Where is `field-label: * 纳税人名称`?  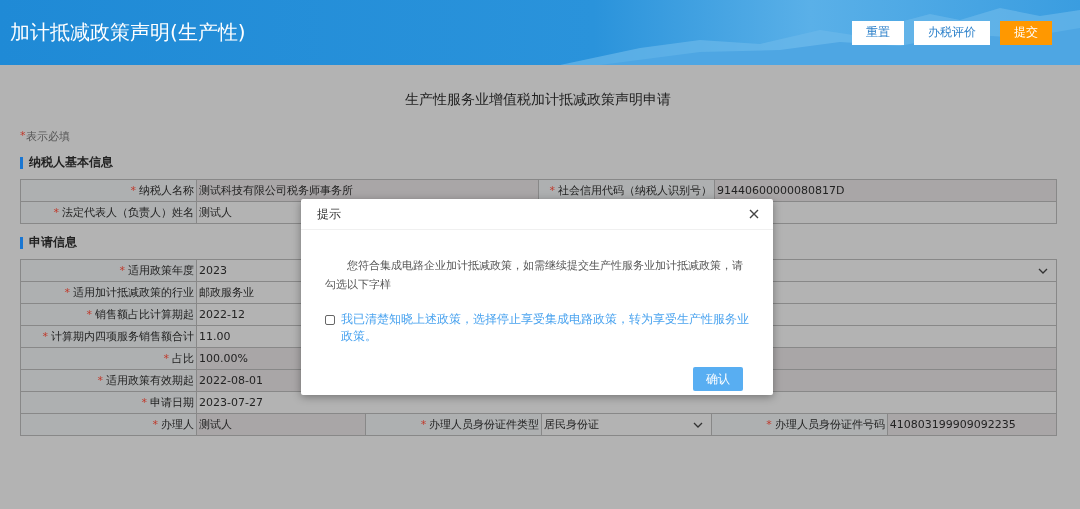 field-label: * 纳税人名称 is located at coordinates (109, 191).